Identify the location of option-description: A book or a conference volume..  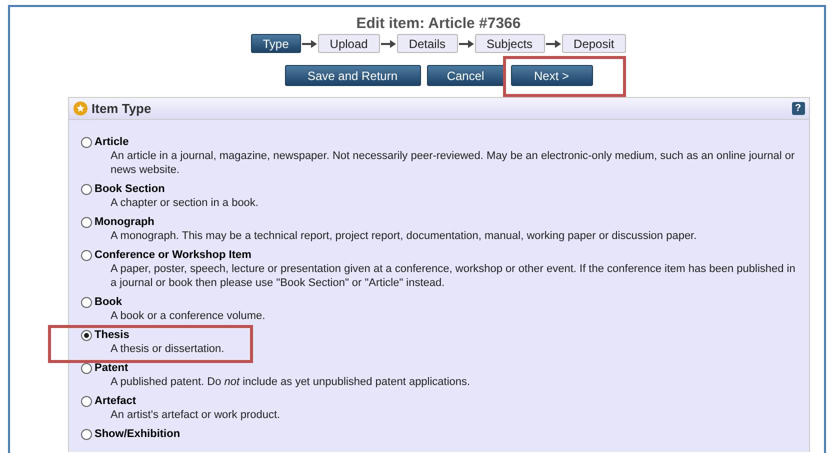
(188, 316).